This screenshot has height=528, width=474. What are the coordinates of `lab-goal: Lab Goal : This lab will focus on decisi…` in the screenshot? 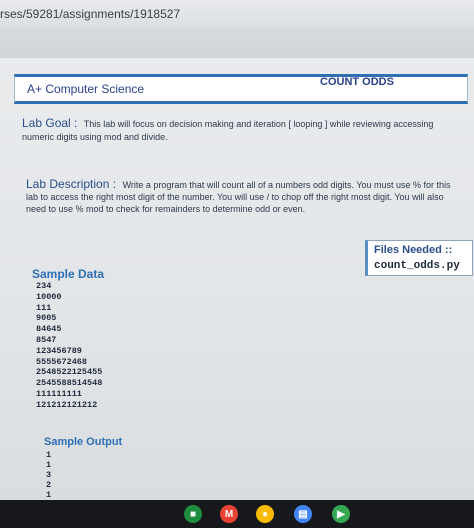 It's located at (237, 130).